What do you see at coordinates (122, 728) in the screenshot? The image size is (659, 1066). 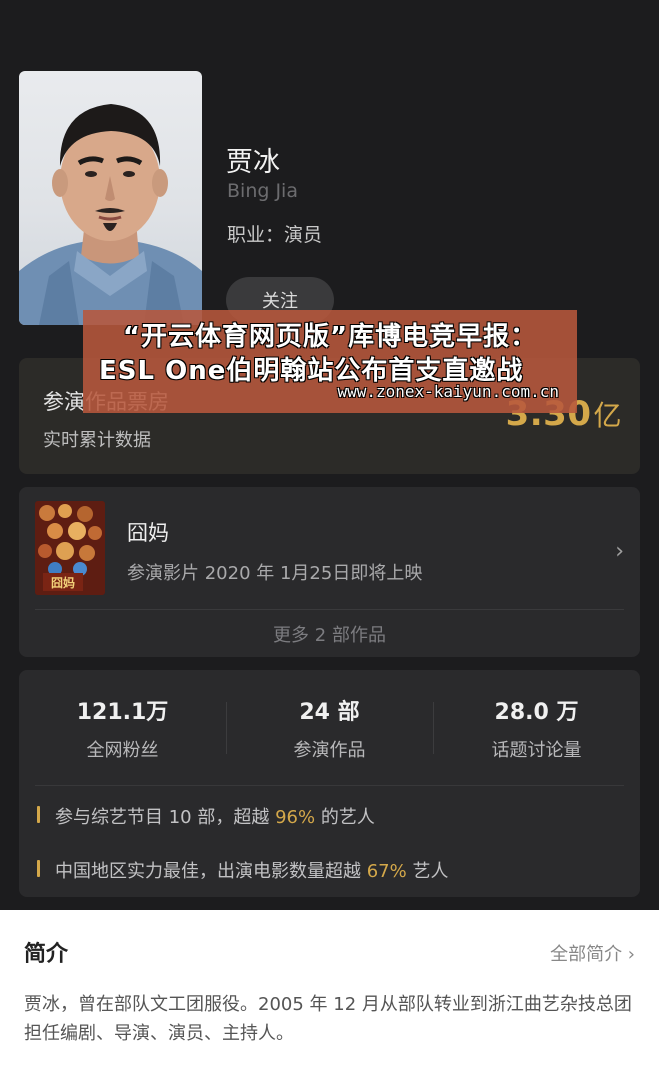 I see `stat-fans: 121.1万 全网粉丝` at bounding box center [122, 728].